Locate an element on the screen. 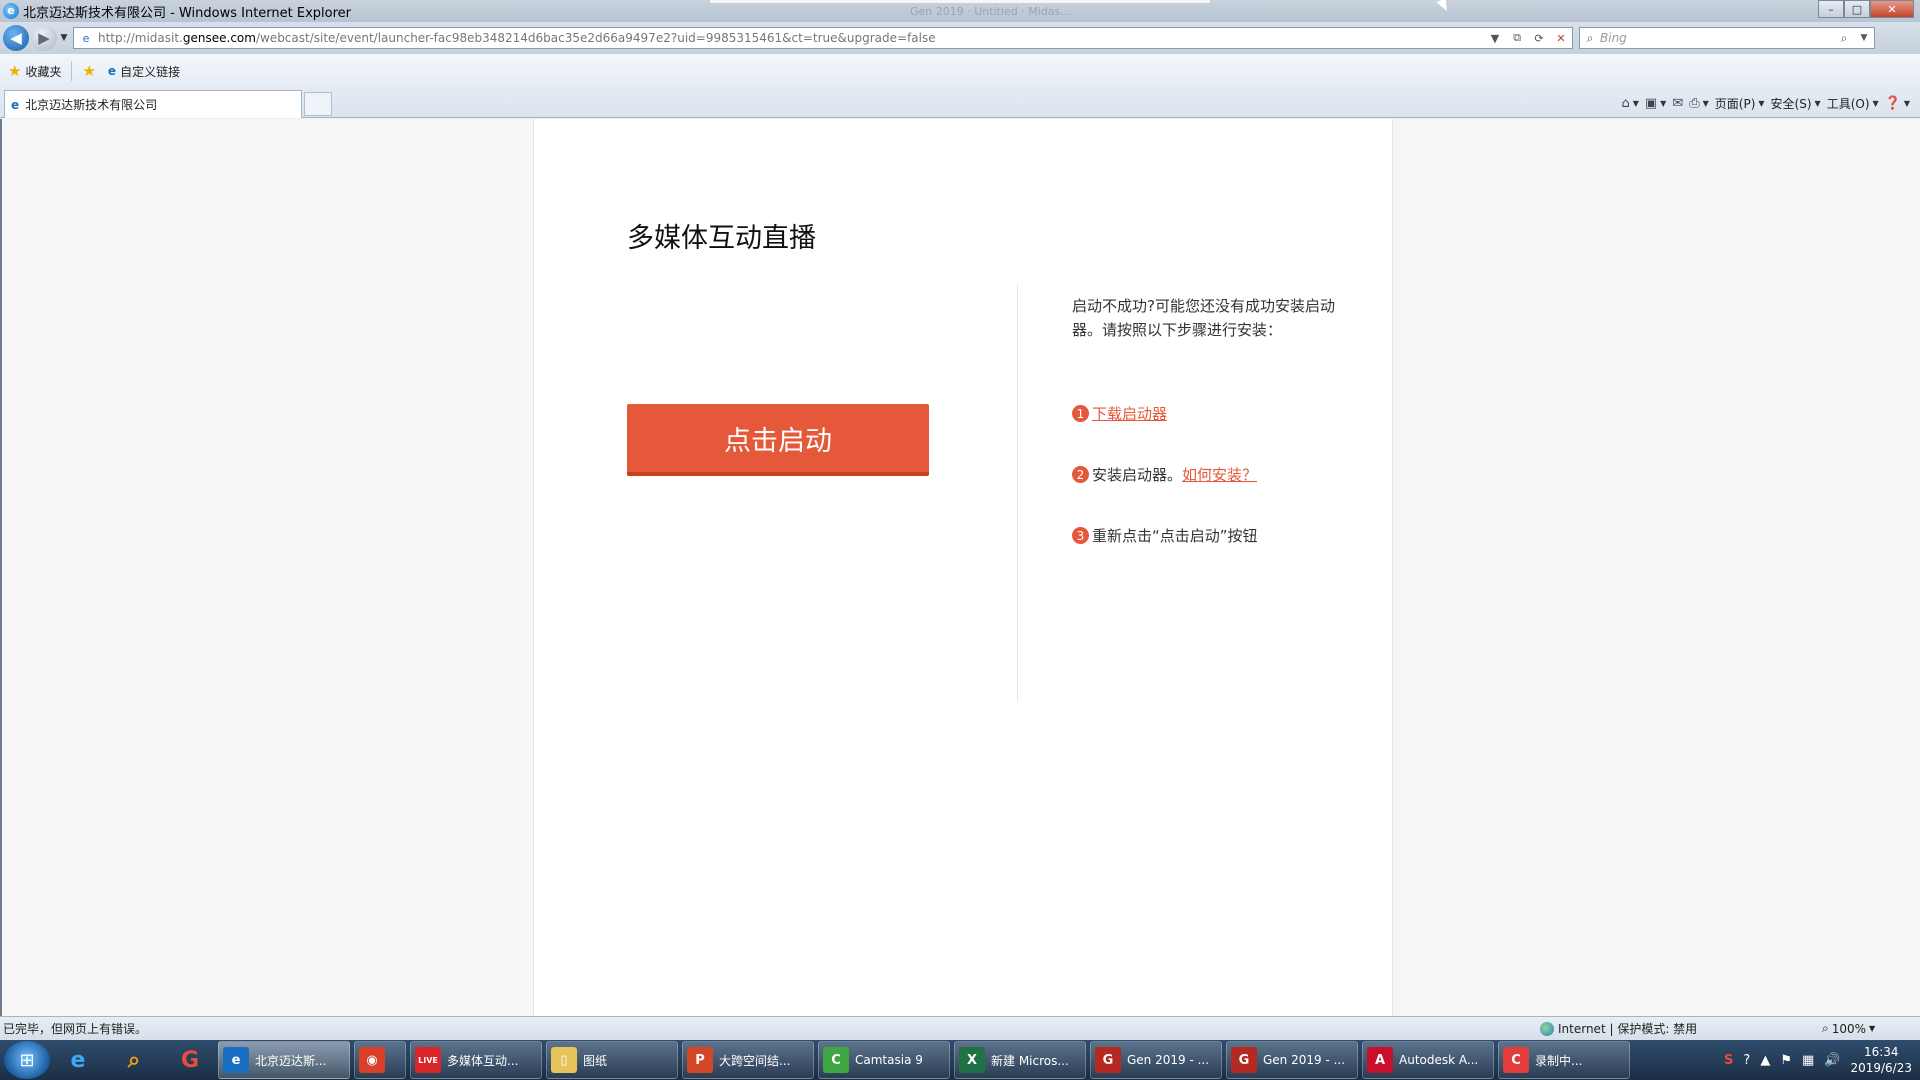  tools-menu: 工具(O) ▼ is located at coordinates (1853, 103).